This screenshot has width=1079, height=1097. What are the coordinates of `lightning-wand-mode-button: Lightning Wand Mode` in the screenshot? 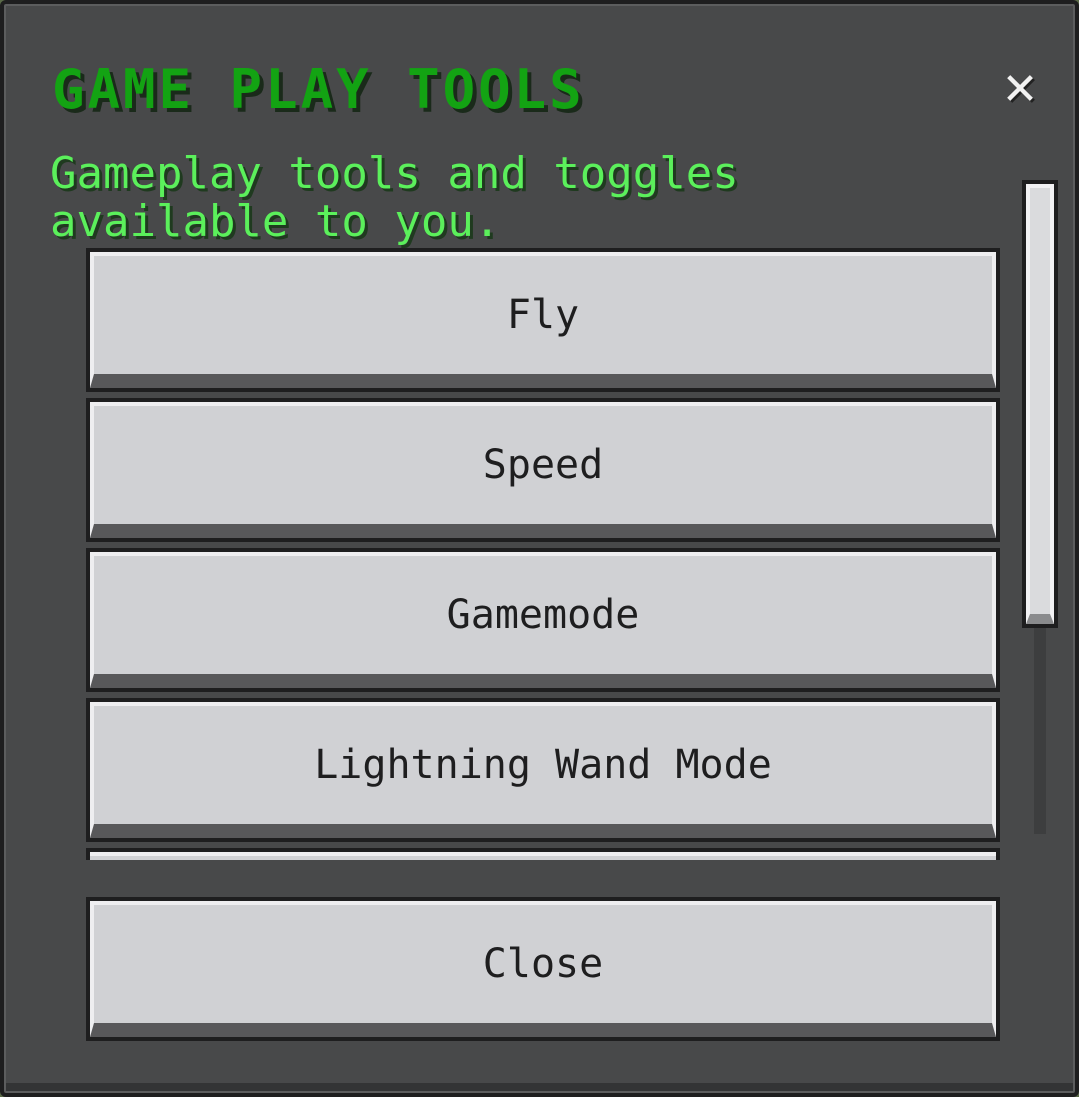 It's located at (543, 770).